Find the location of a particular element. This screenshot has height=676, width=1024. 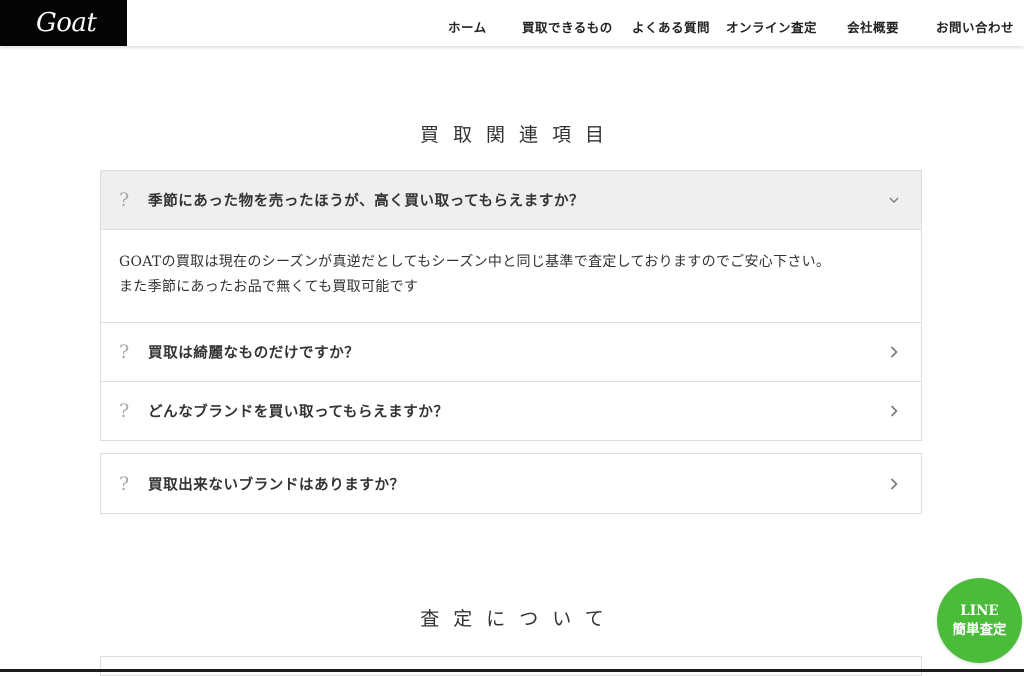

assessment-panel is located at coordinates (511, 666).